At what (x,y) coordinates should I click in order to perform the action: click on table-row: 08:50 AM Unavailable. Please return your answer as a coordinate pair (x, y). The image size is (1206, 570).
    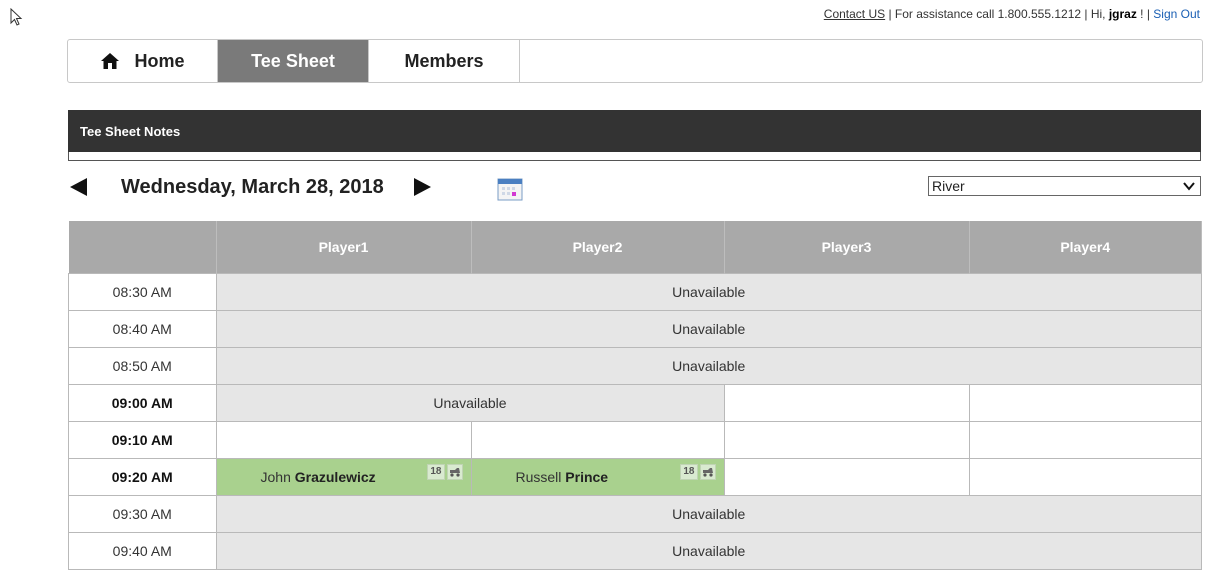
    Looking at the image, I should click on (635, 366).